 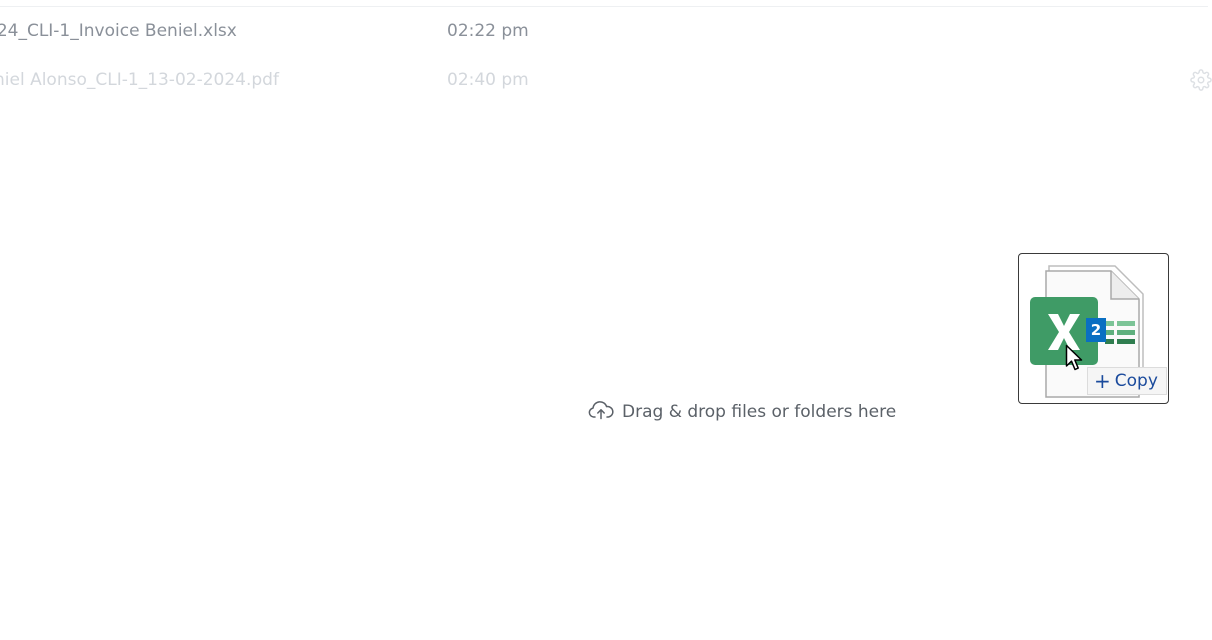 I want to click on gear-icon, so click(x=1201, y=80).